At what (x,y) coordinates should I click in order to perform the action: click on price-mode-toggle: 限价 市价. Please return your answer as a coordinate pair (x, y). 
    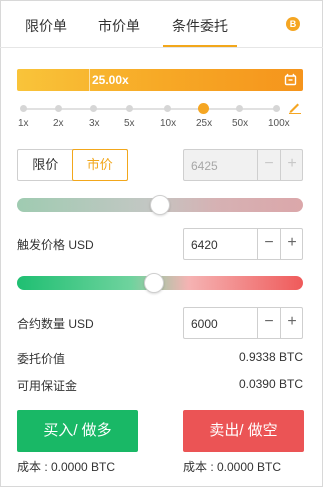
    Looking at the image, I should click on (72, 165).